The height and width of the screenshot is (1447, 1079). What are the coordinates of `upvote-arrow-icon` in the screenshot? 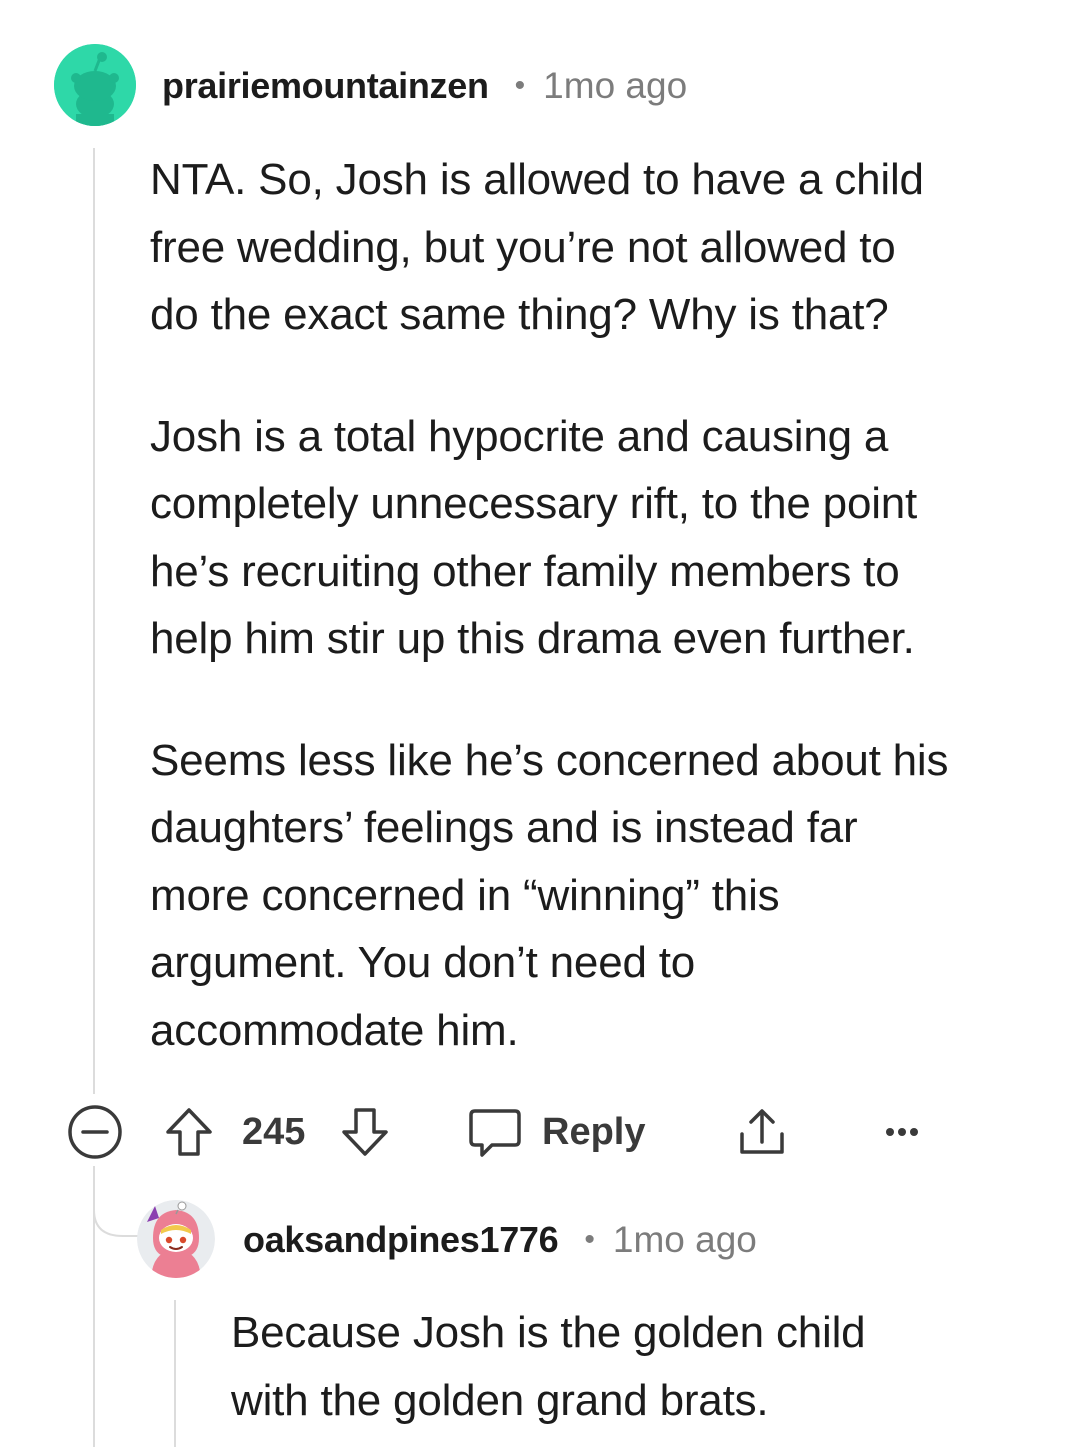 It's located at (189, 1132).